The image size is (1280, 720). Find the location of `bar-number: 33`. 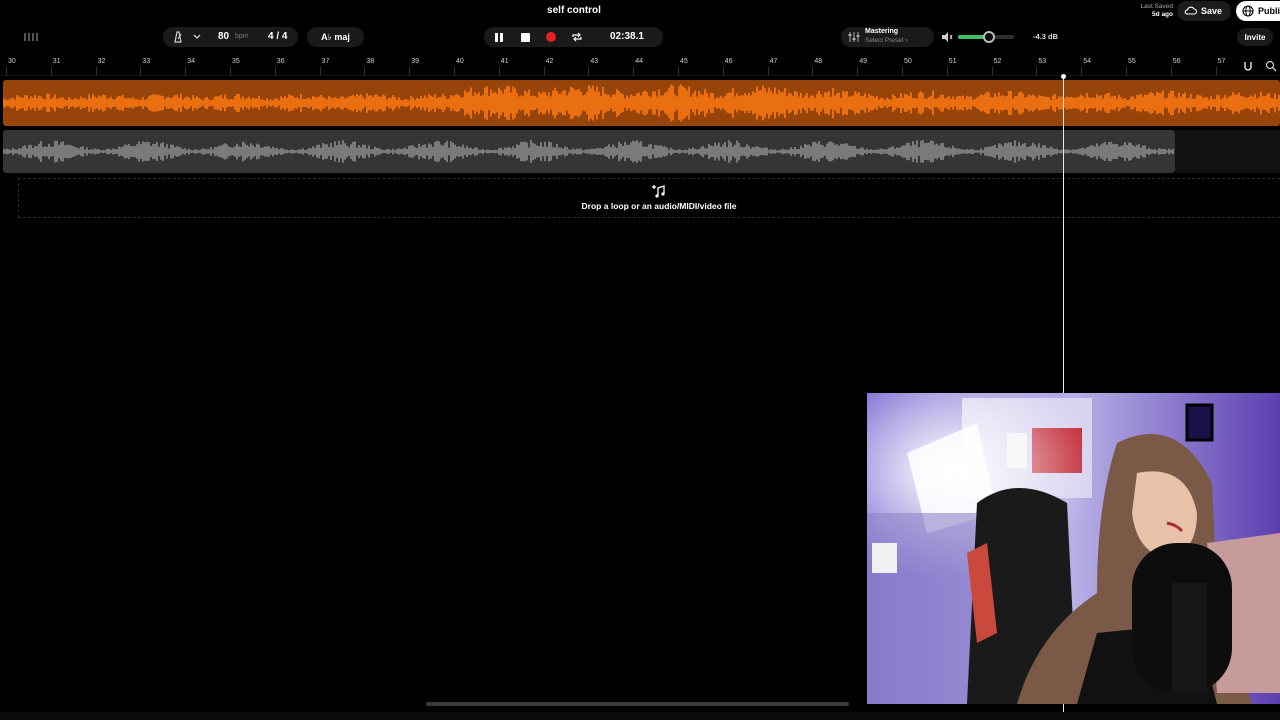

bar-number: 33 is located at coordinates (146, 61).